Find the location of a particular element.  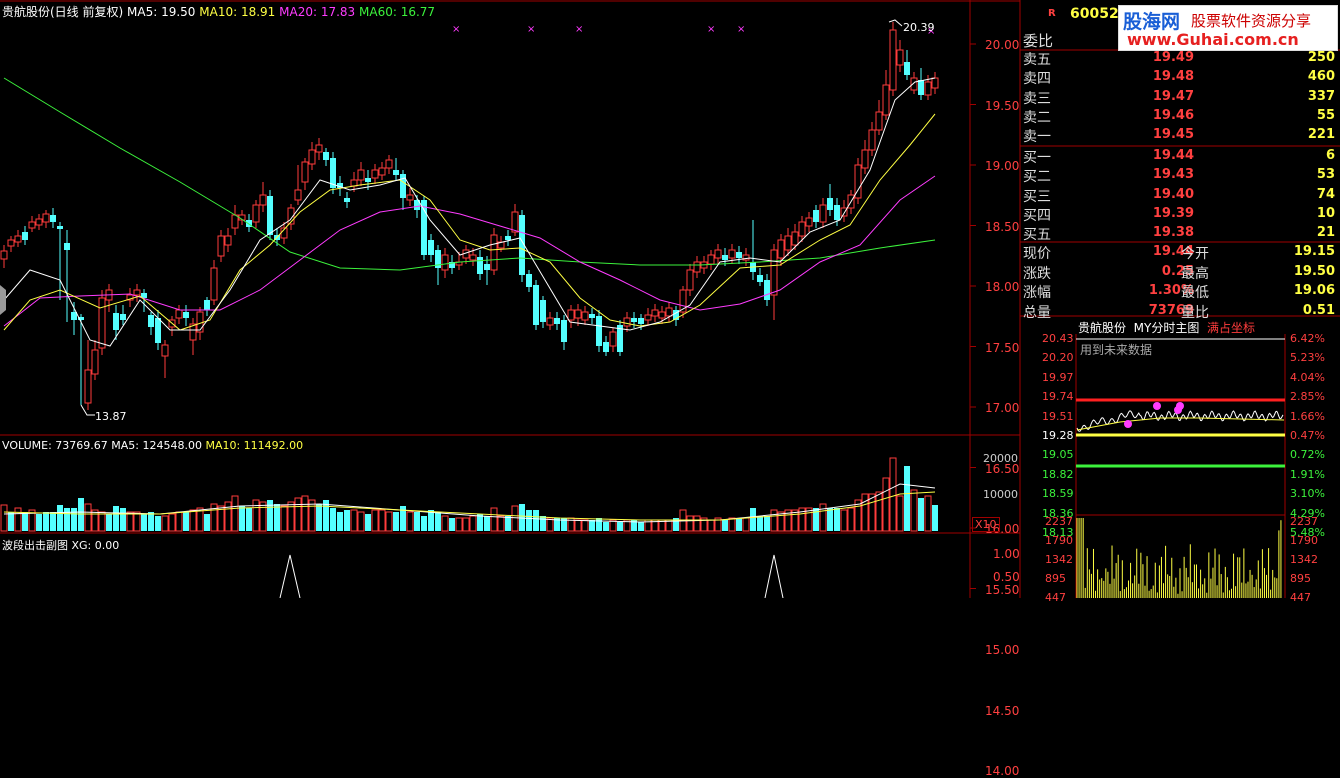

intraday-price-line is located at coordinates (1180, 421).